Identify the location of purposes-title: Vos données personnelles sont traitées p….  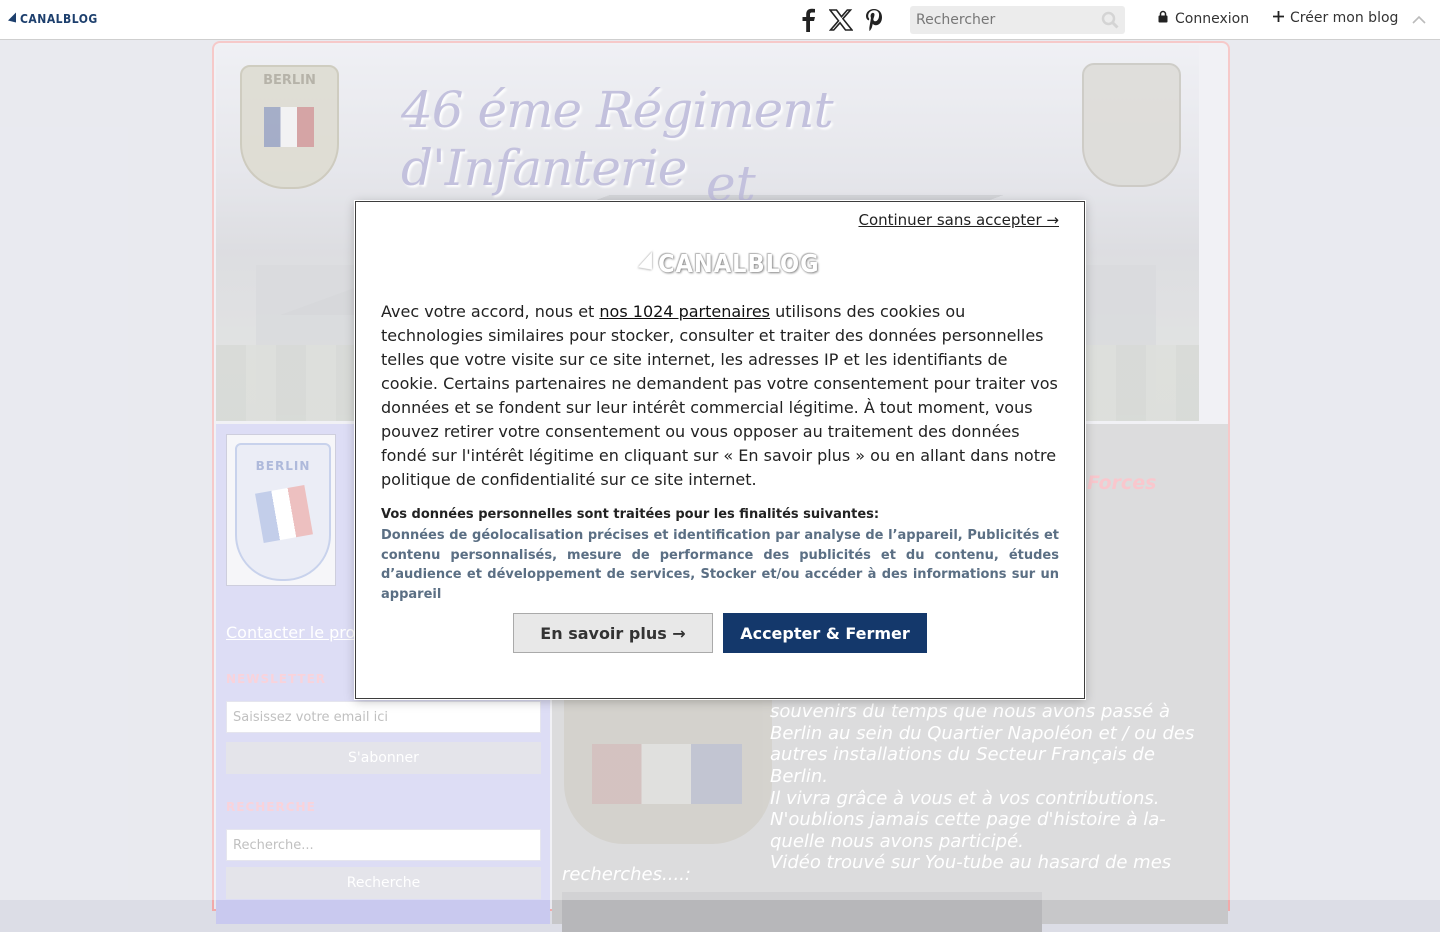
(630, 514).